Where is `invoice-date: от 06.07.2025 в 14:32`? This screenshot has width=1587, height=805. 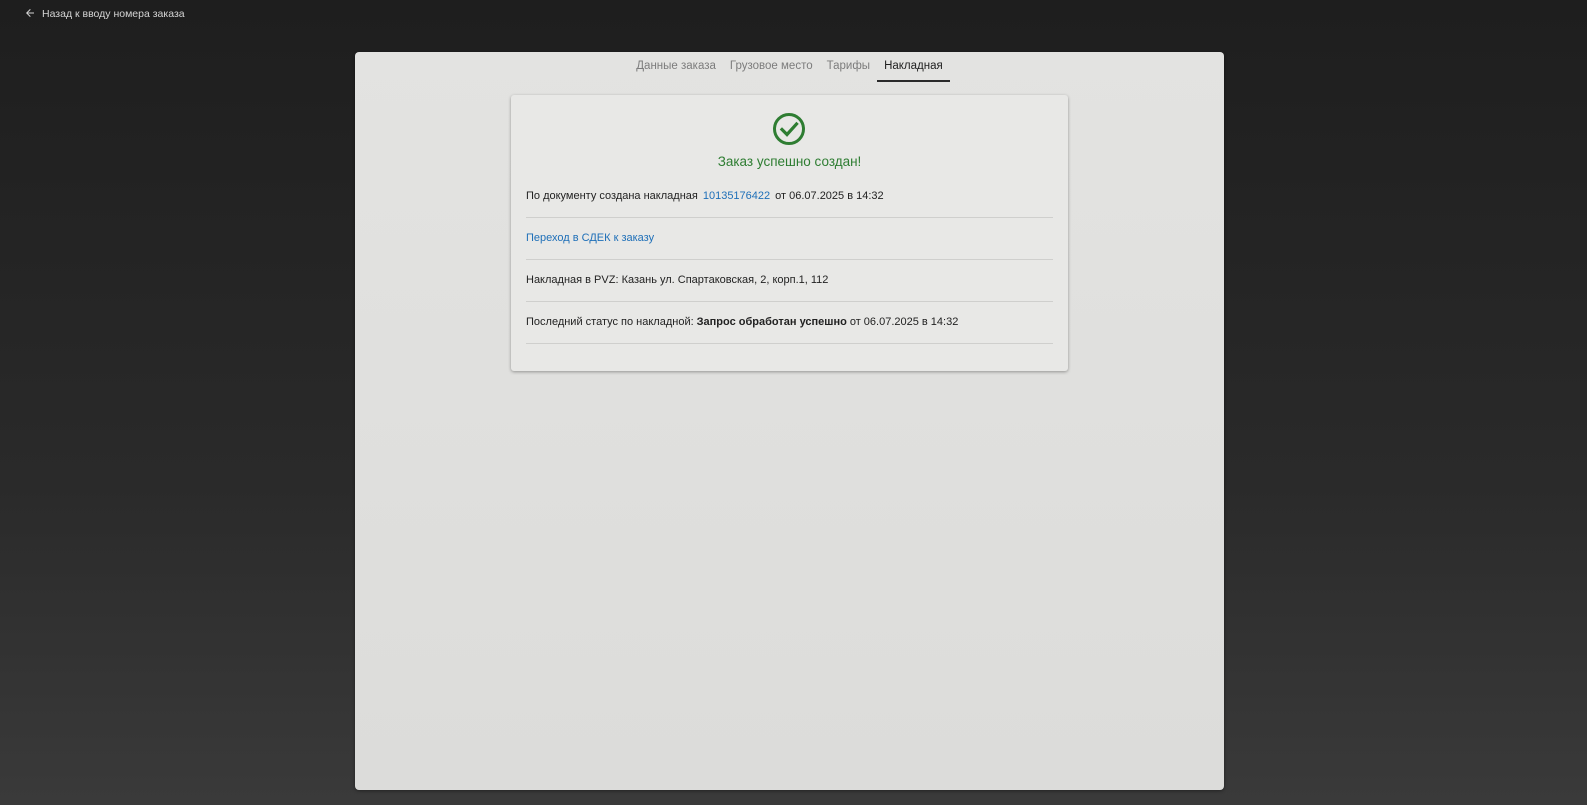 invoice-date: от 06.07.2025 в 14:32 is located at coordinates (829, 196).